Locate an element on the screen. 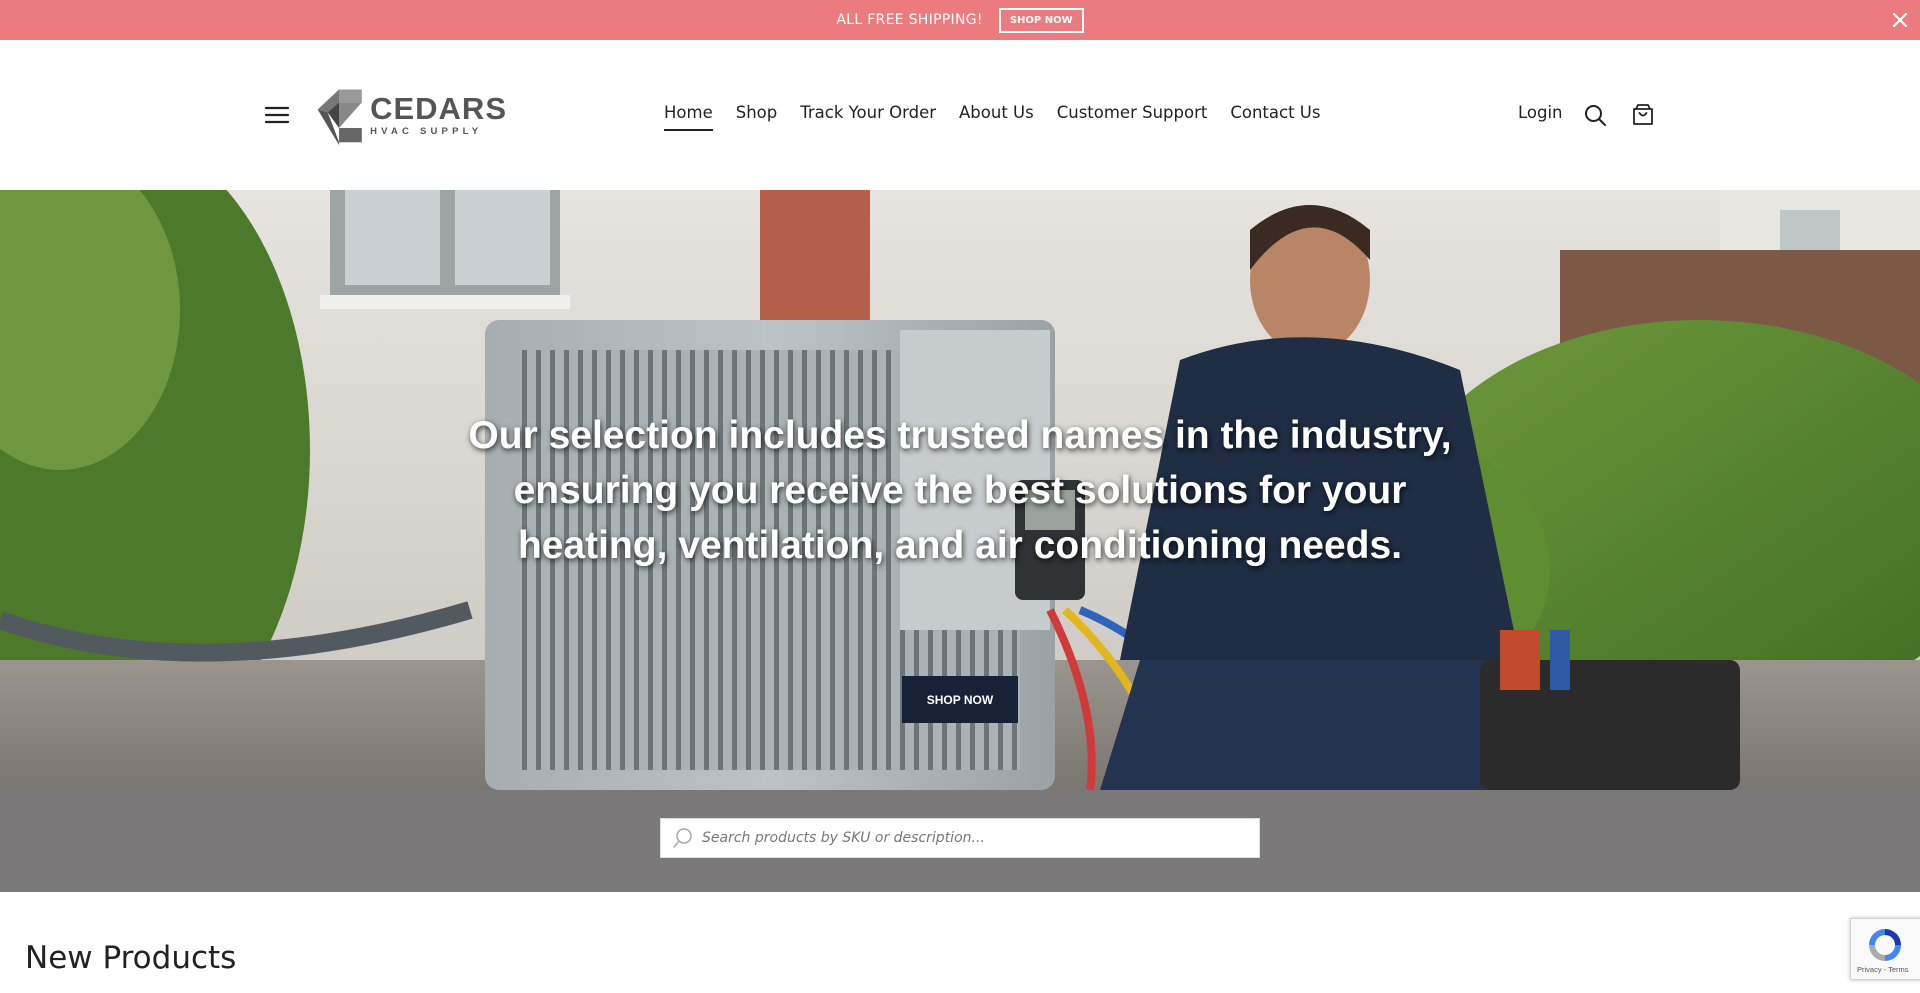  announcement-text: ALL FREE SHIPPING! is located at coordinates (909, 20).